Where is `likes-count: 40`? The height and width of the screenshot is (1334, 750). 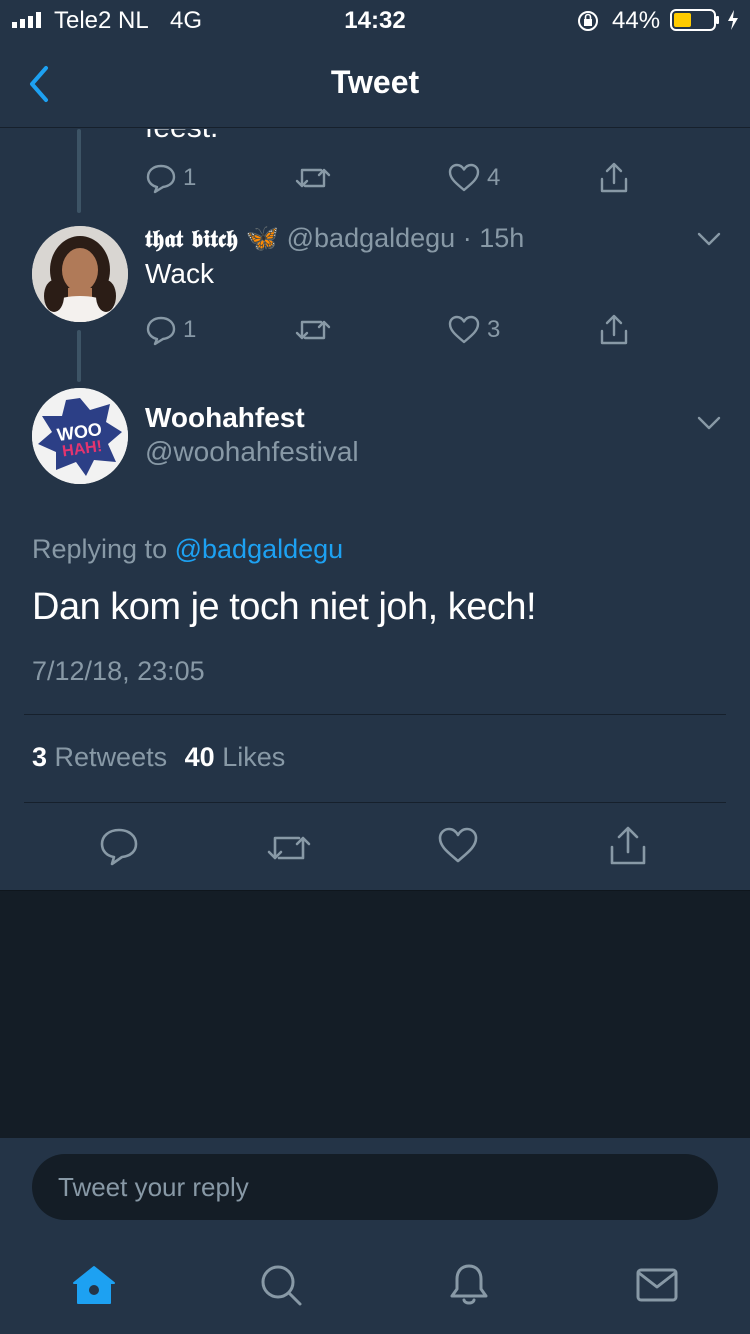 likes-count: 40 is located at coordinates (199, 757).